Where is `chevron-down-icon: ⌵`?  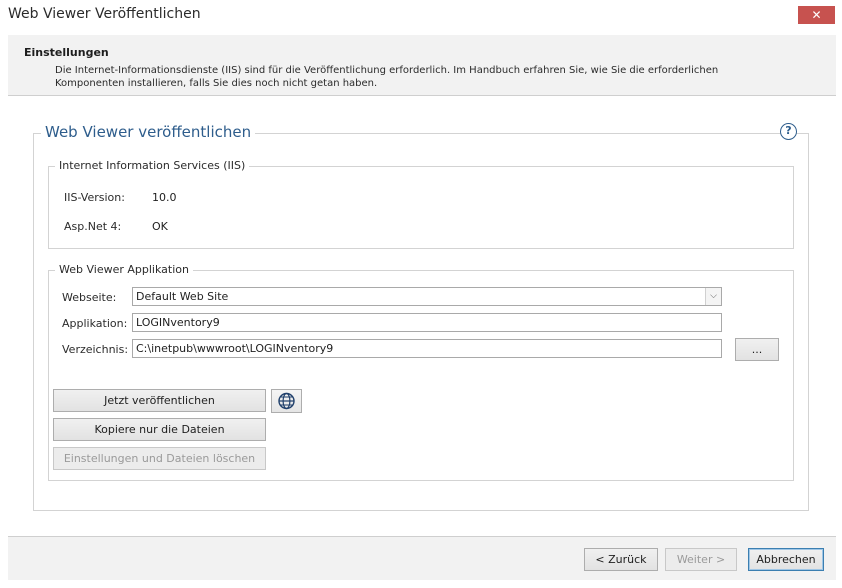 chevron-down-icon: ⌵ is located at coordinates (713, 296).